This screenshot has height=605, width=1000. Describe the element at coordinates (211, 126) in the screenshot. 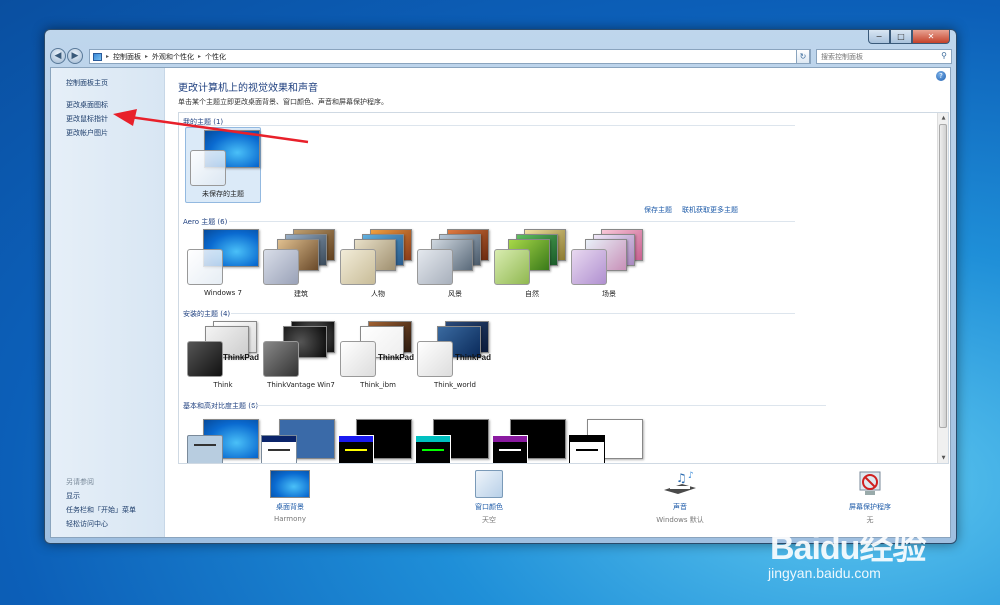

I see `red-annotation-arrow` at that location.